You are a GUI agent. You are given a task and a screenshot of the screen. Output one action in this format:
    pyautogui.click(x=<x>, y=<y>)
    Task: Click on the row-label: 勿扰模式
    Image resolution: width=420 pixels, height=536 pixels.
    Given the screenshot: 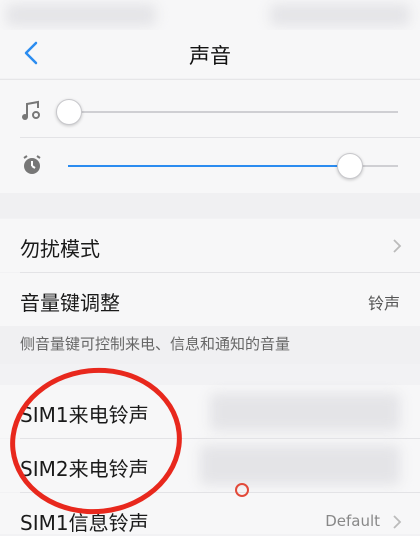 What is the action you would take?
    pyautogui.click(x=60, y=249)
    